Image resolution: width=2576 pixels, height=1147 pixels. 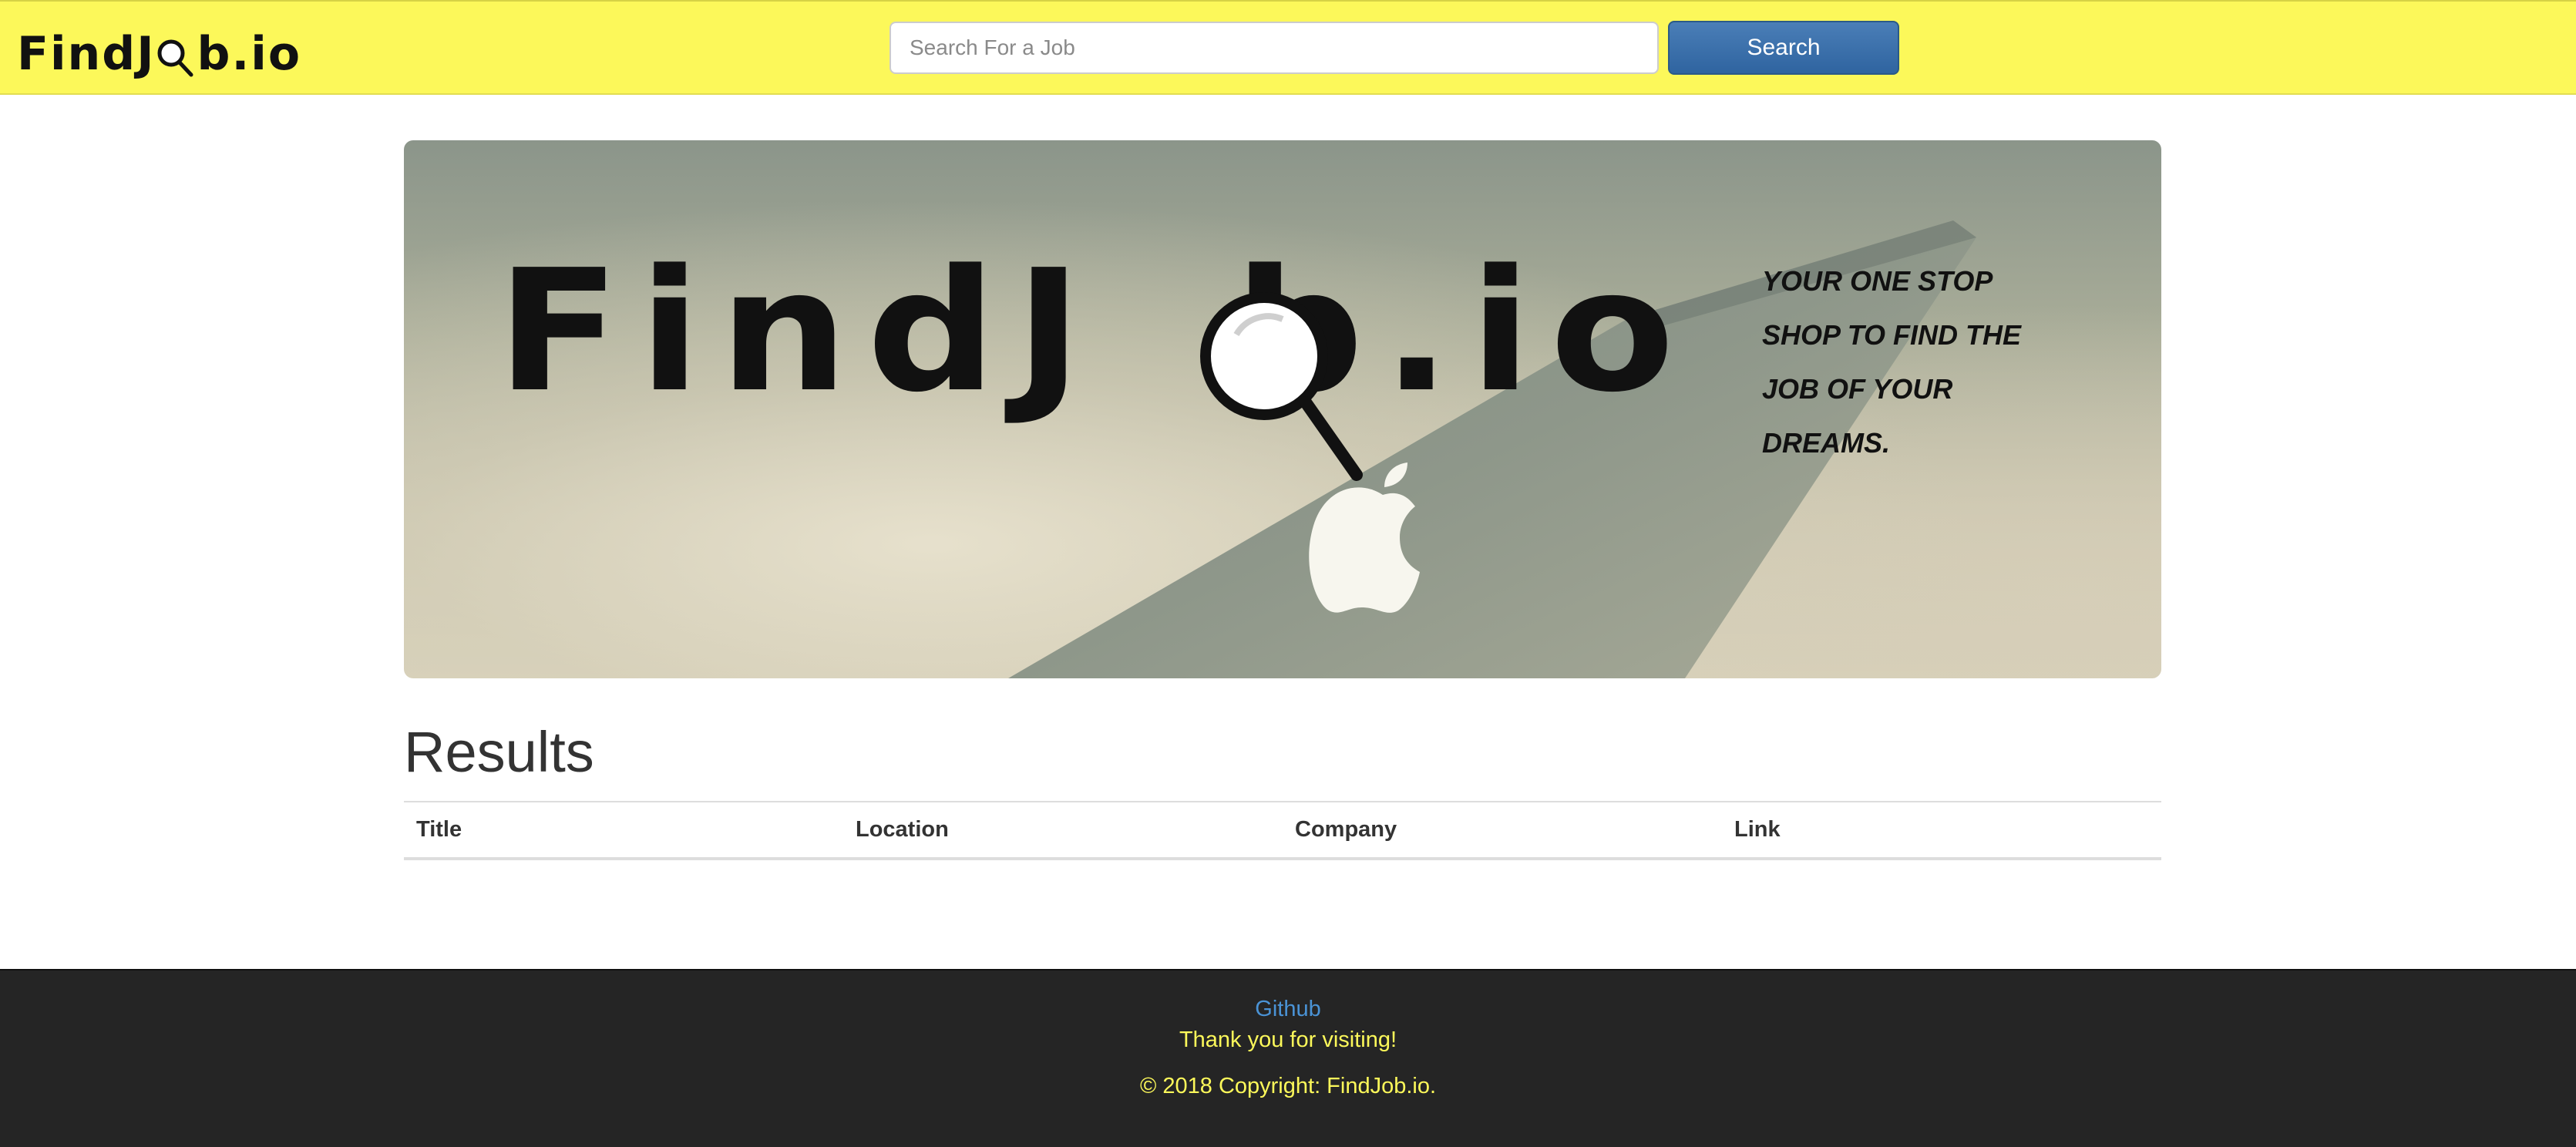 What do you see at coordinates (1783, 48) in the screenshot?
I see `search-button: Search` at bounding box center [1783, 48].